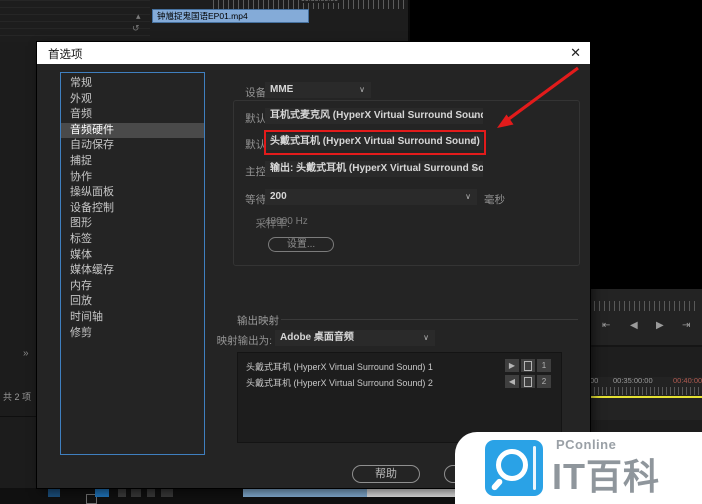  What do you see at coordinates (132, 84) in the screenshot?
I see `sidebar-item-general: 常规` at bounding box center [132, 84].